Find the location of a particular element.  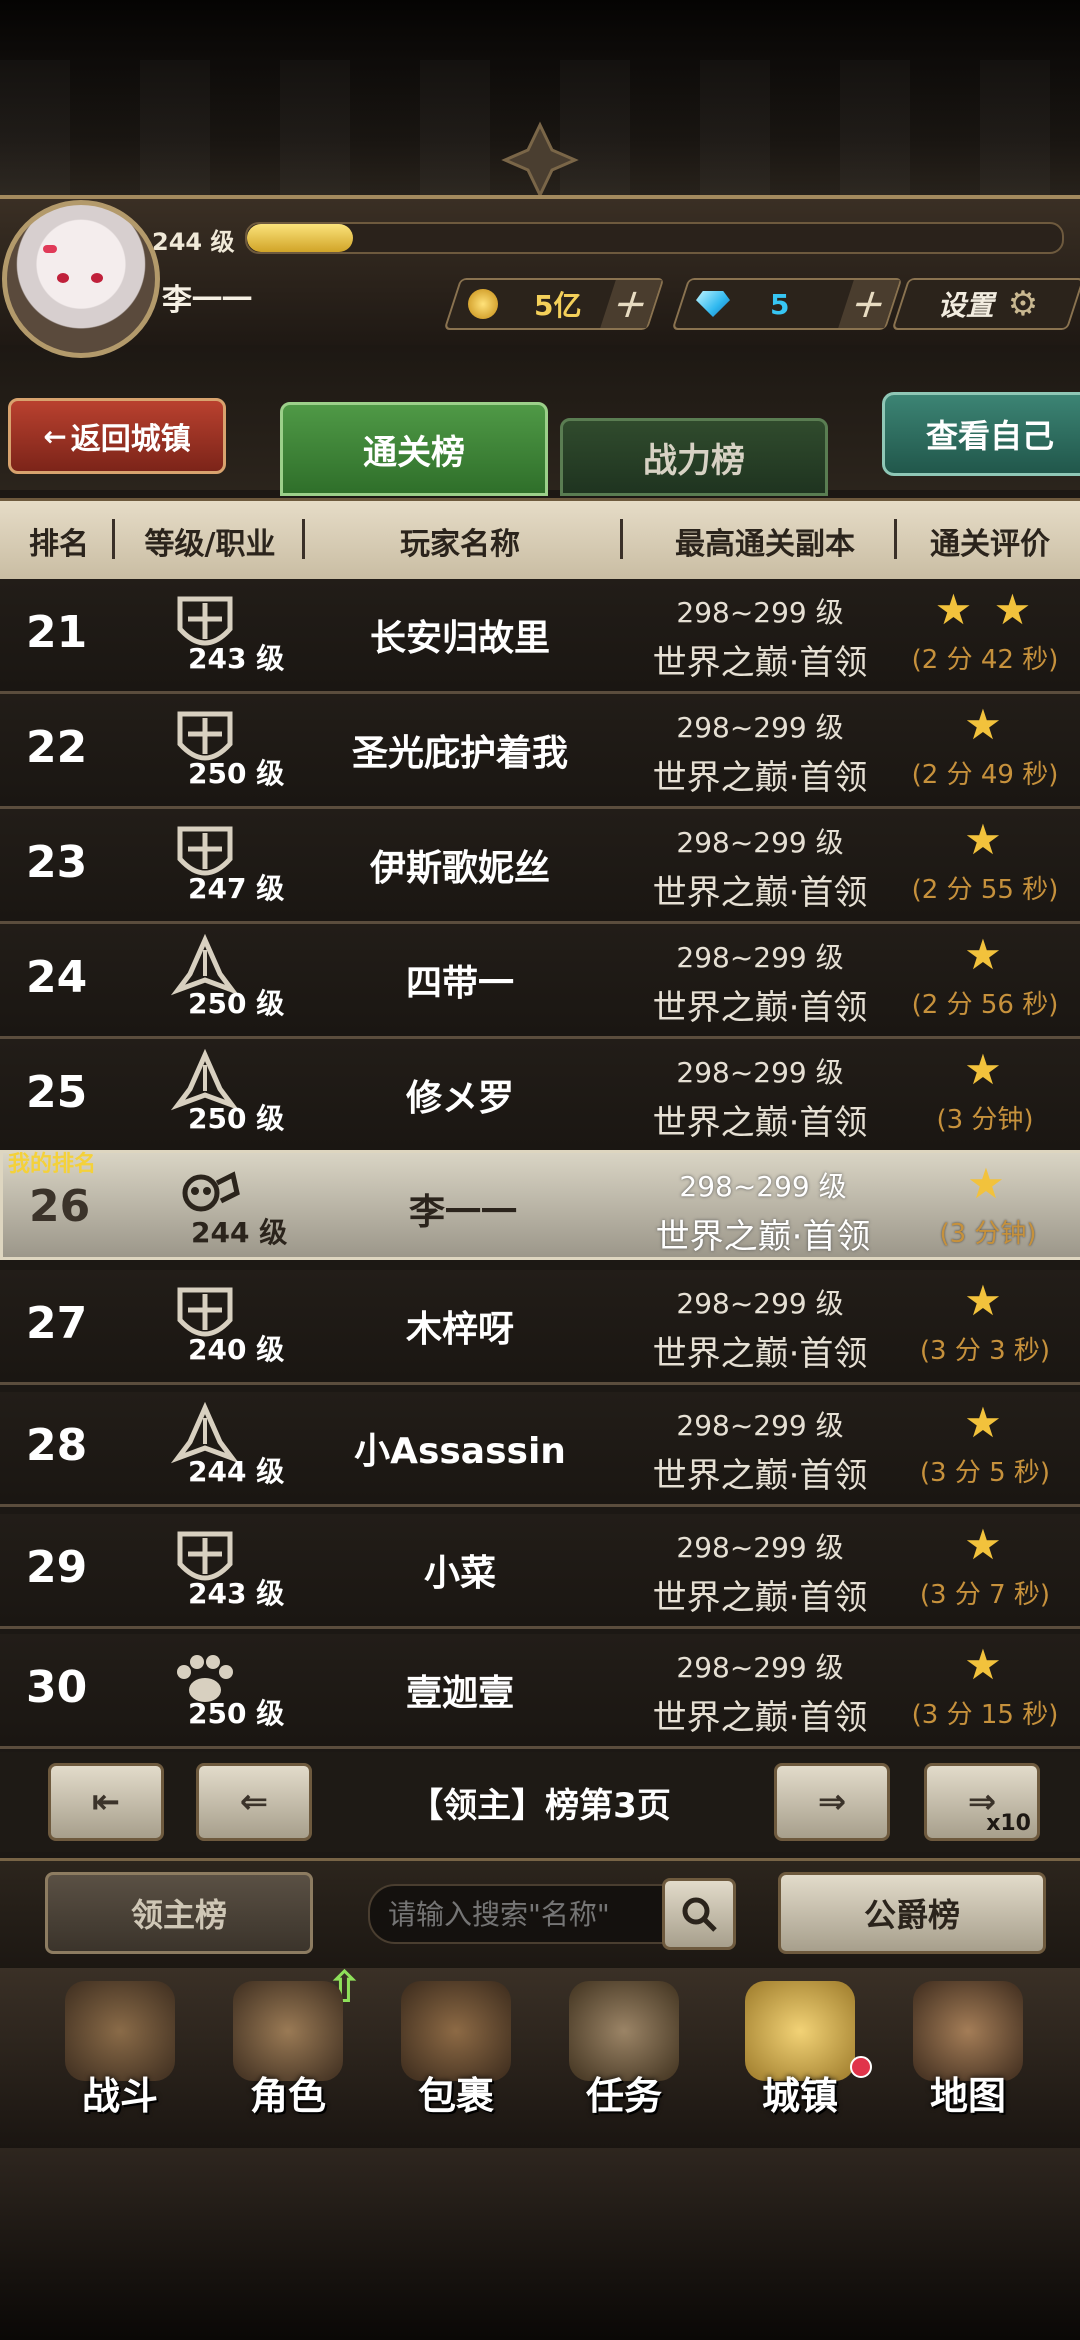

row-level: 247 级 is located at coordinates (236, 888).